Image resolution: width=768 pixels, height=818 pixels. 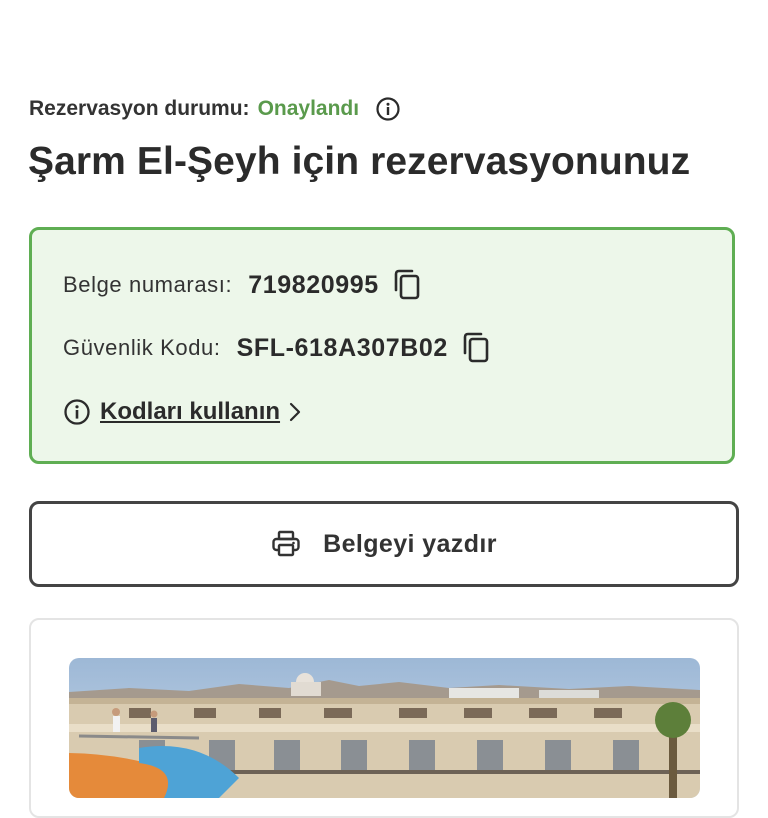 What do you see at coordinates (190, 412) in the screenshot?
I see `use-codes-link-text: Kodları kullanın` at bounding box center [190, 412].